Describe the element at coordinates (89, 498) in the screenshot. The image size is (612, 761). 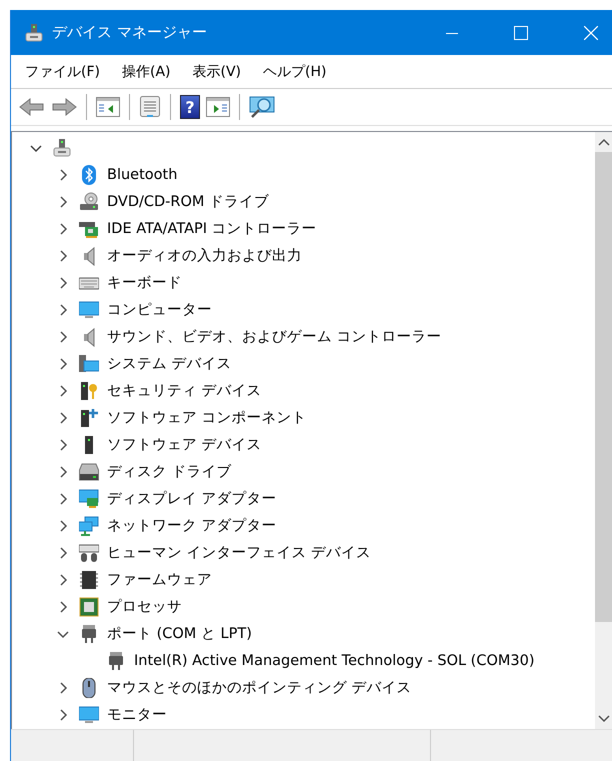
I see `display-adapter-icon` at that location.